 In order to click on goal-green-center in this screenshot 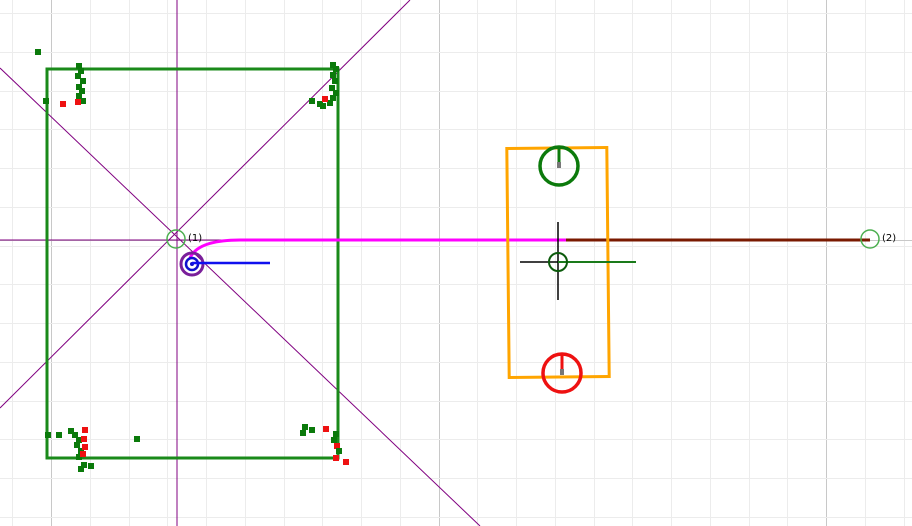, I will do `click(559, 165)`.